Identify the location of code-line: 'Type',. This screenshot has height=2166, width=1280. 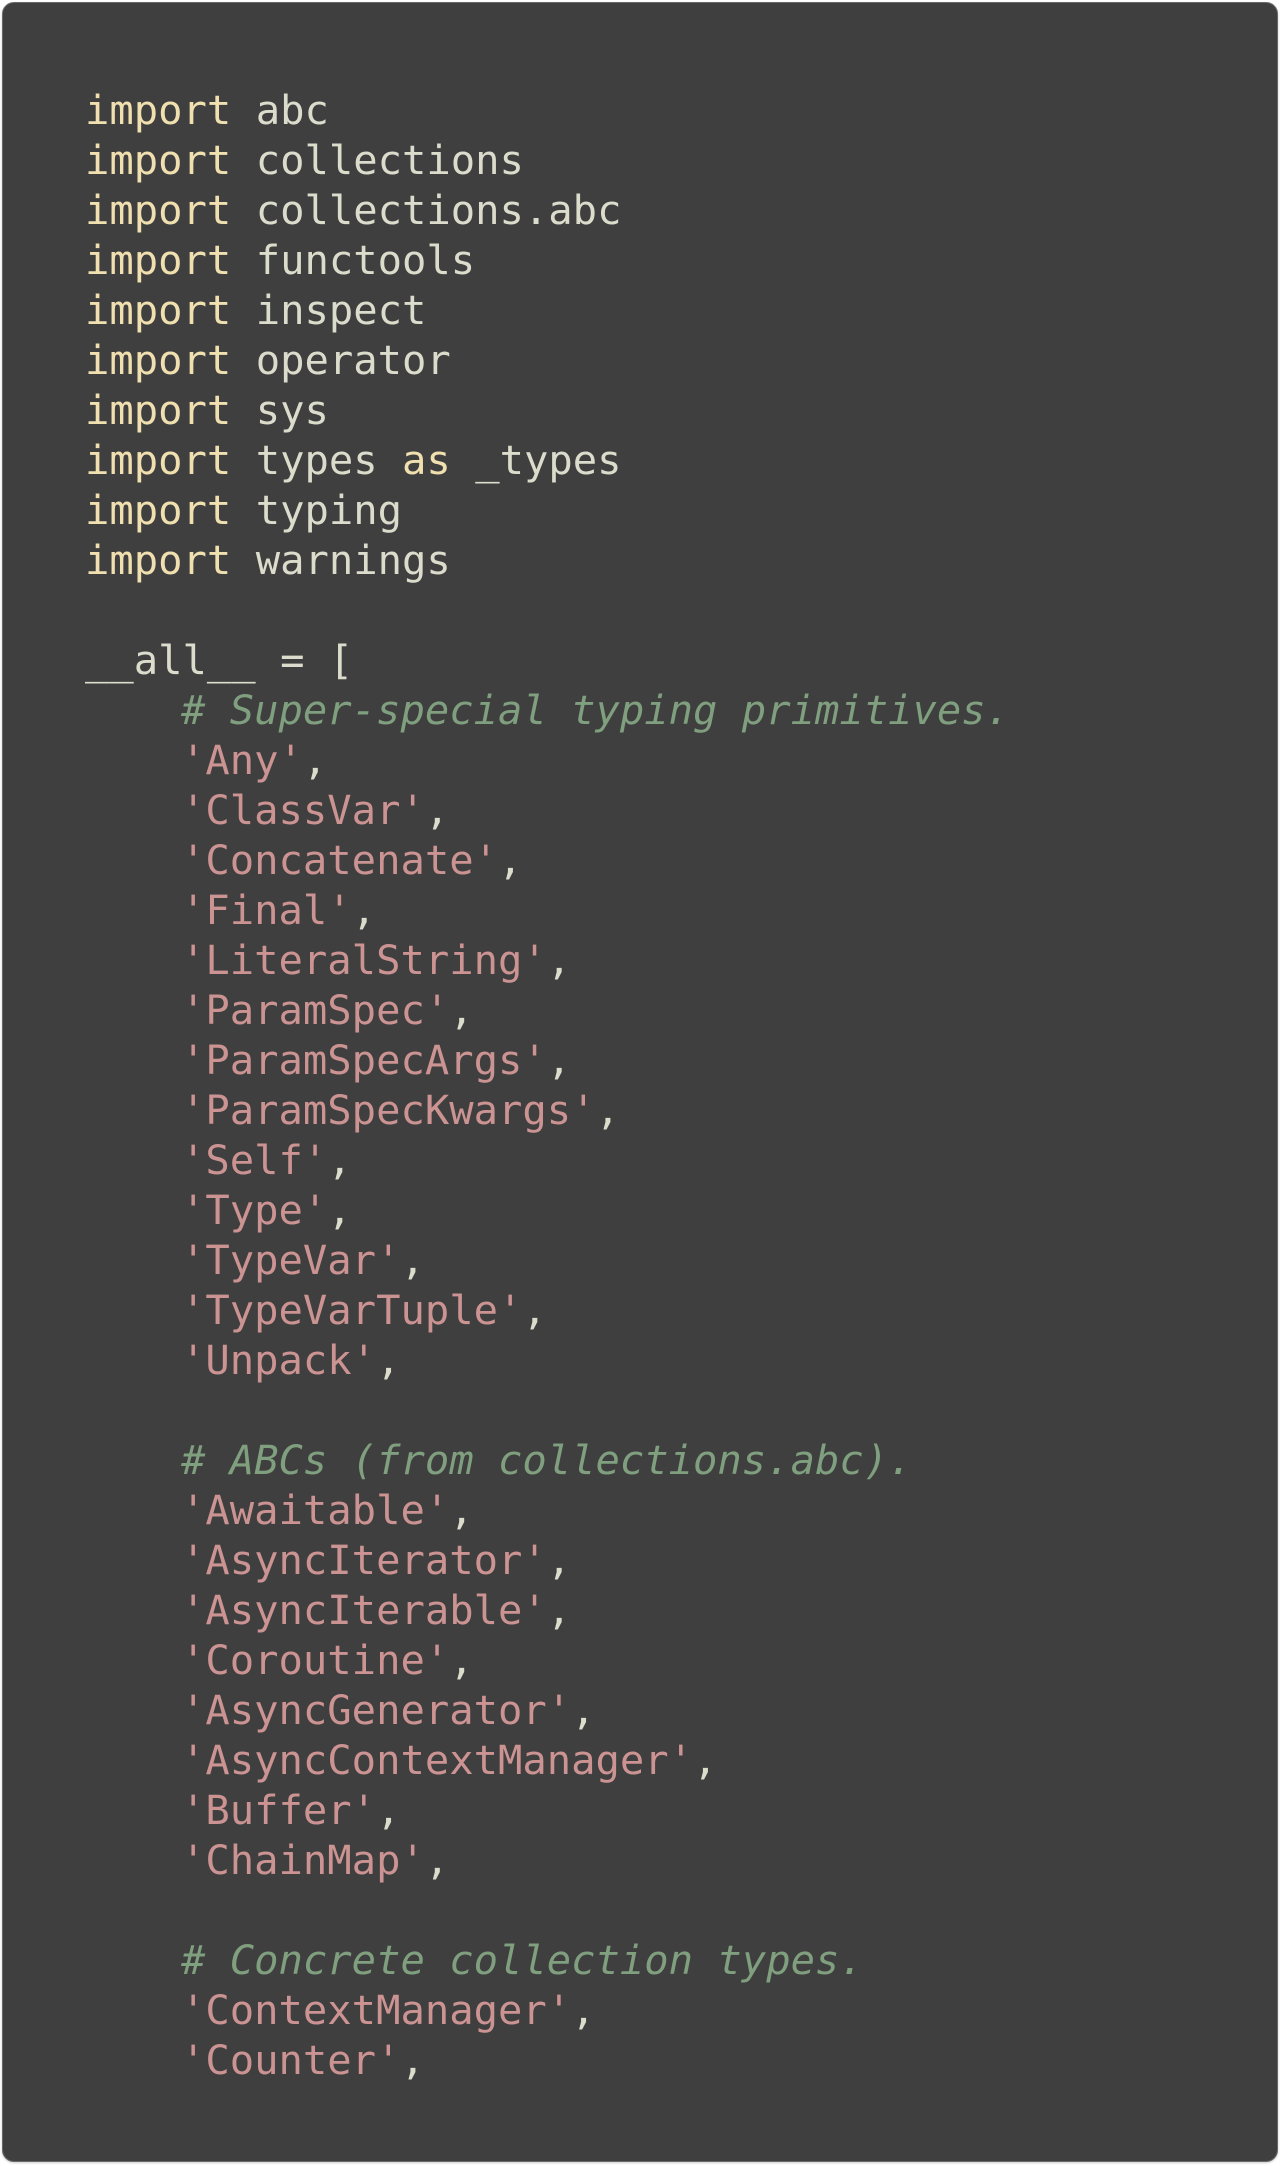
(547, 1210).